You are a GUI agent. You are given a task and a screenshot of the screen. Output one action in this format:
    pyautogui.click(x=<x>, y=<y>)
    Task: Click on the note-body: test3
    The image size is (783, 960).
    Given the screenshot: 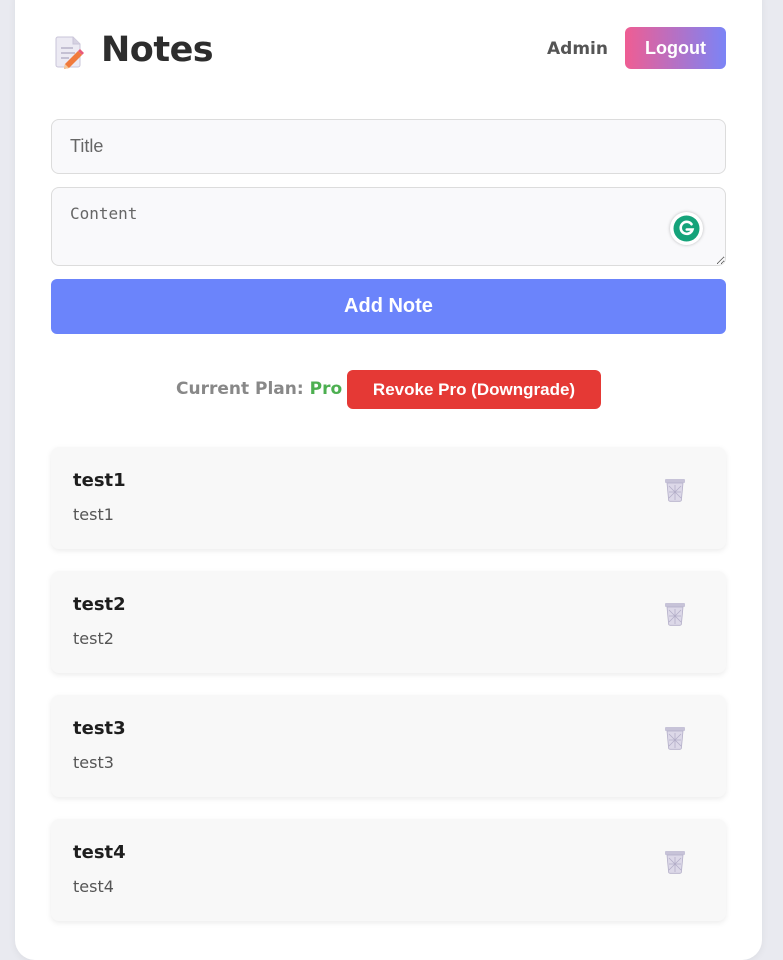 What is the action you would take?
    pyautogui.click(x=93, y=762)
    